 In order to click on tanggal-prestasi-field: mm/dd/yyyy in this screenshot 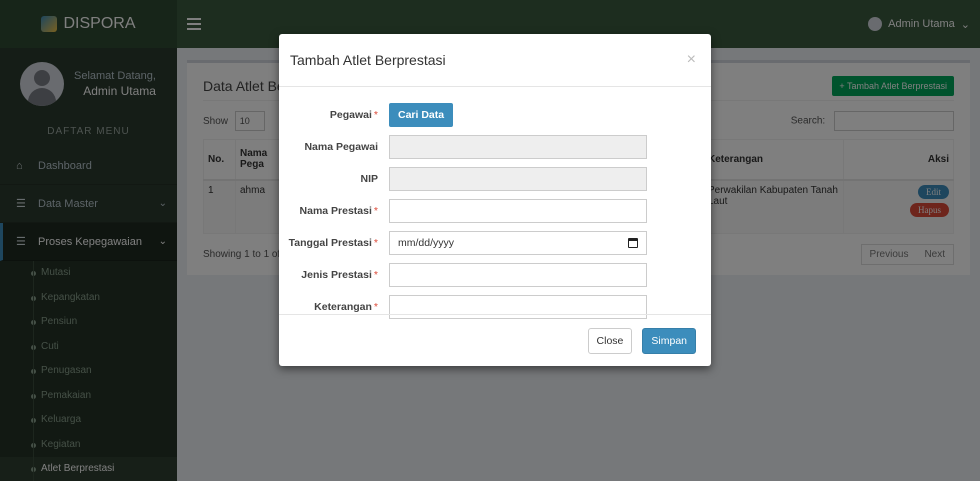, I will do `click(518, 243)`.